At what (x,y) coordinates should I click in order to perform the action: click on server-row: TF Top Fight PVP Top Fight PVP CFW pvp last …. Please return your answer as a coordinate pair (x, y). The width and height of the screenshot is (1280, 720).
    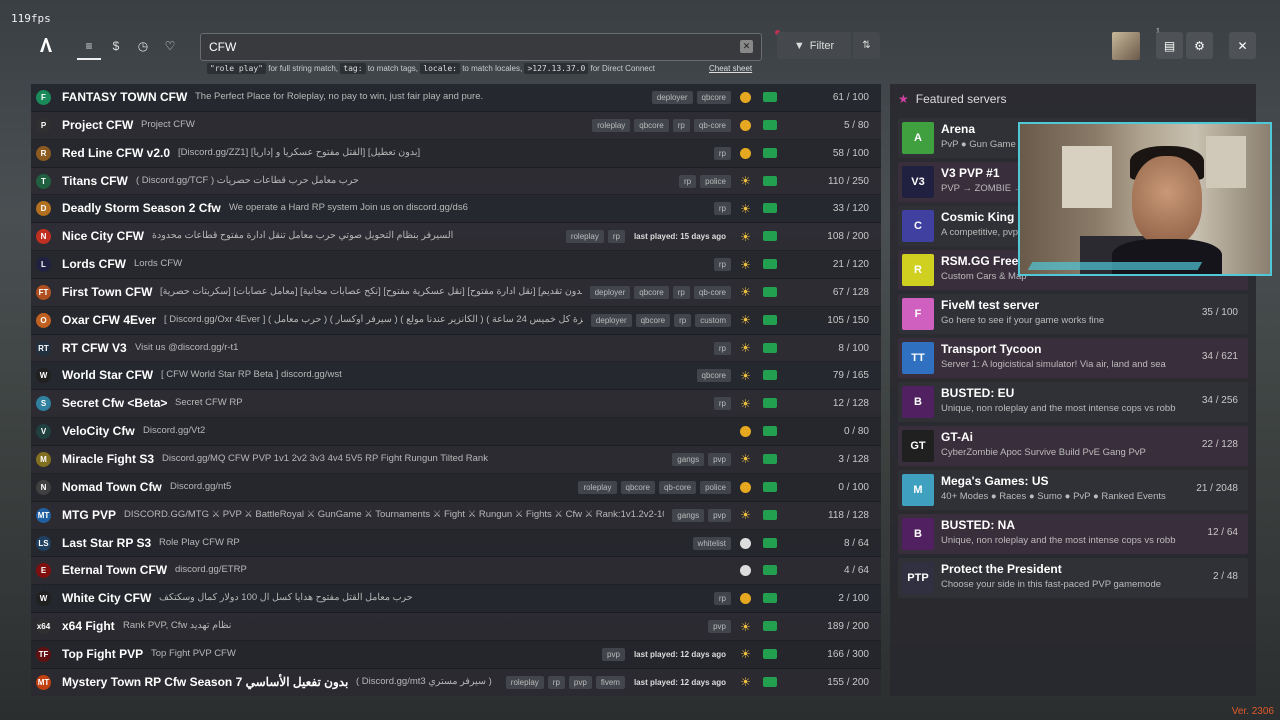
    Looking at the image, I should click on (456, 654).